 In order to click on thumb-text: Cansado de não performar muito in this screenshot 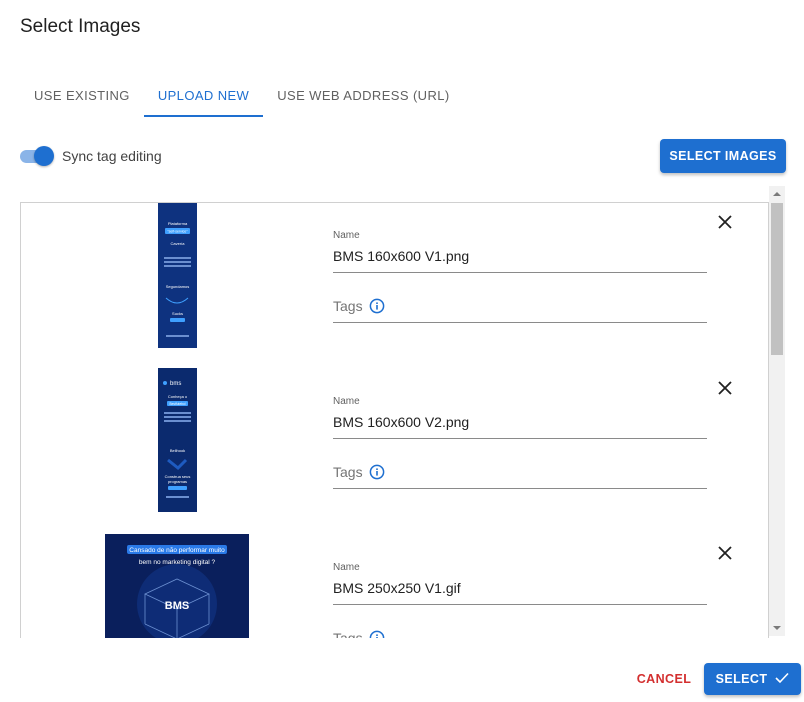, I will do `click(177, 550)`.